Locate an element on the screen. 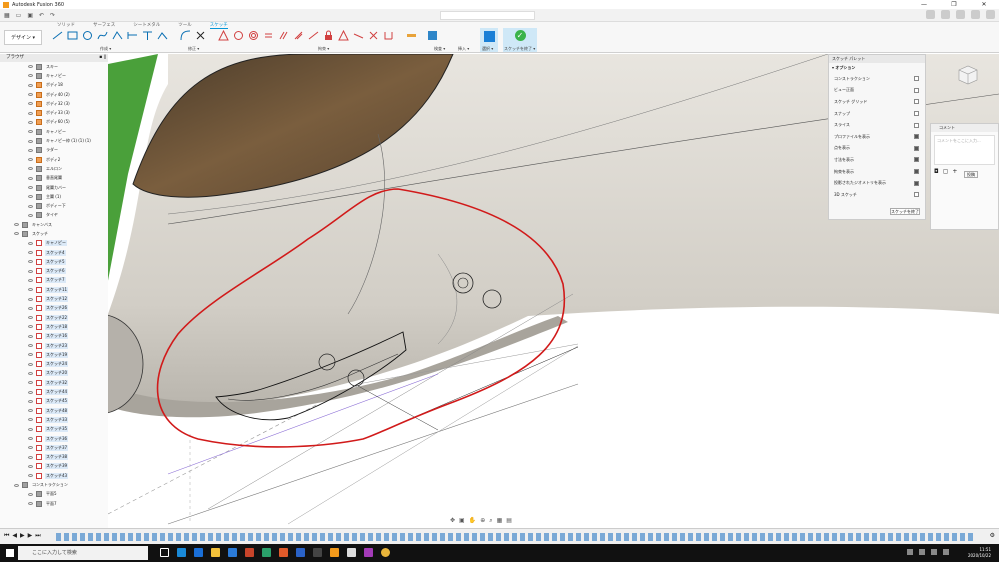 Image resolution: width=999 pixels, height=562 pixels. text-tool-icon is located at coordinates (147, 35).